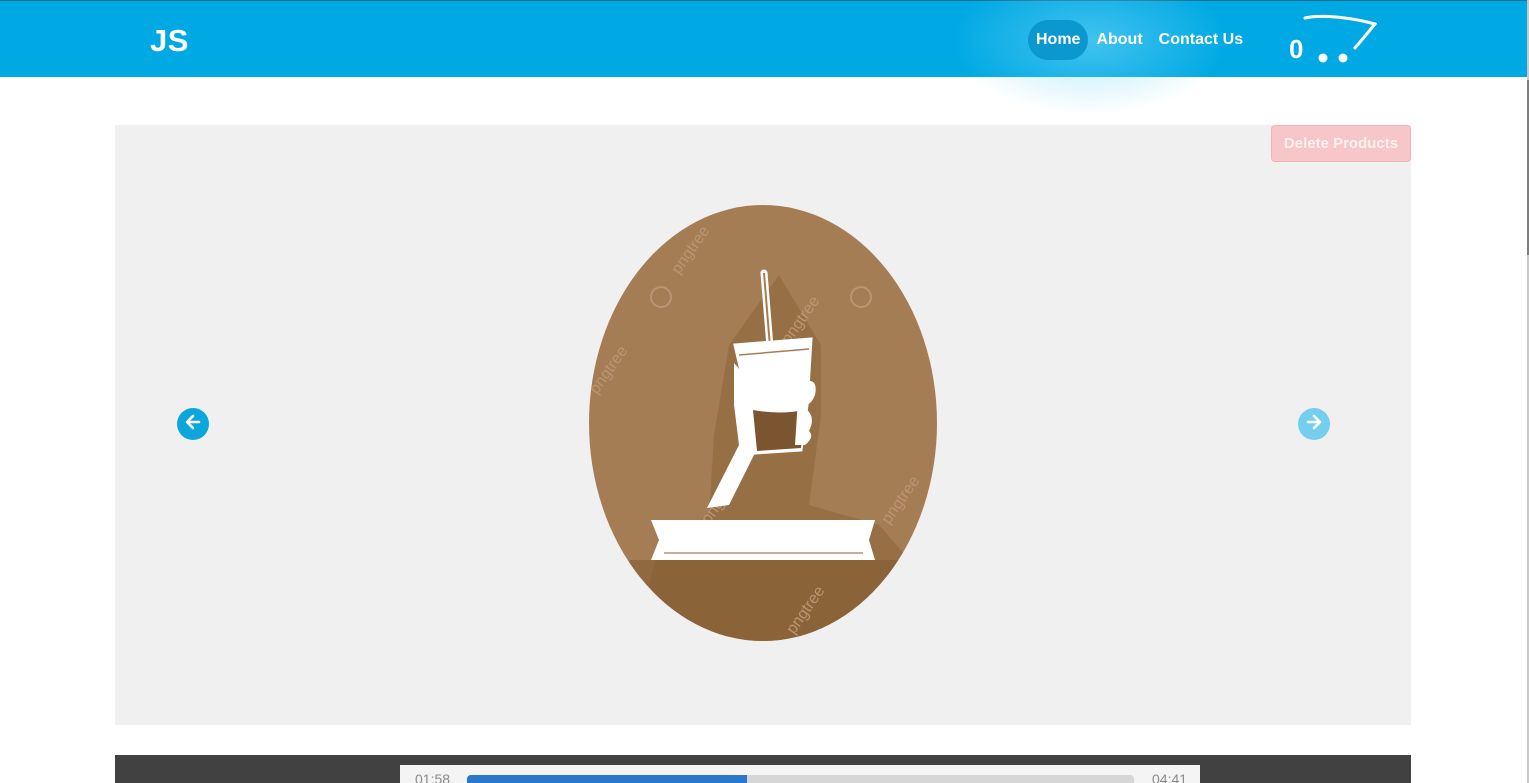 Image resolution: width=1529 pixels, height=783 pixels. What do you see at coordinates (1296, 49) in the screenshot?
I see `cart-count: 0` at bounding box center [1296, 49].